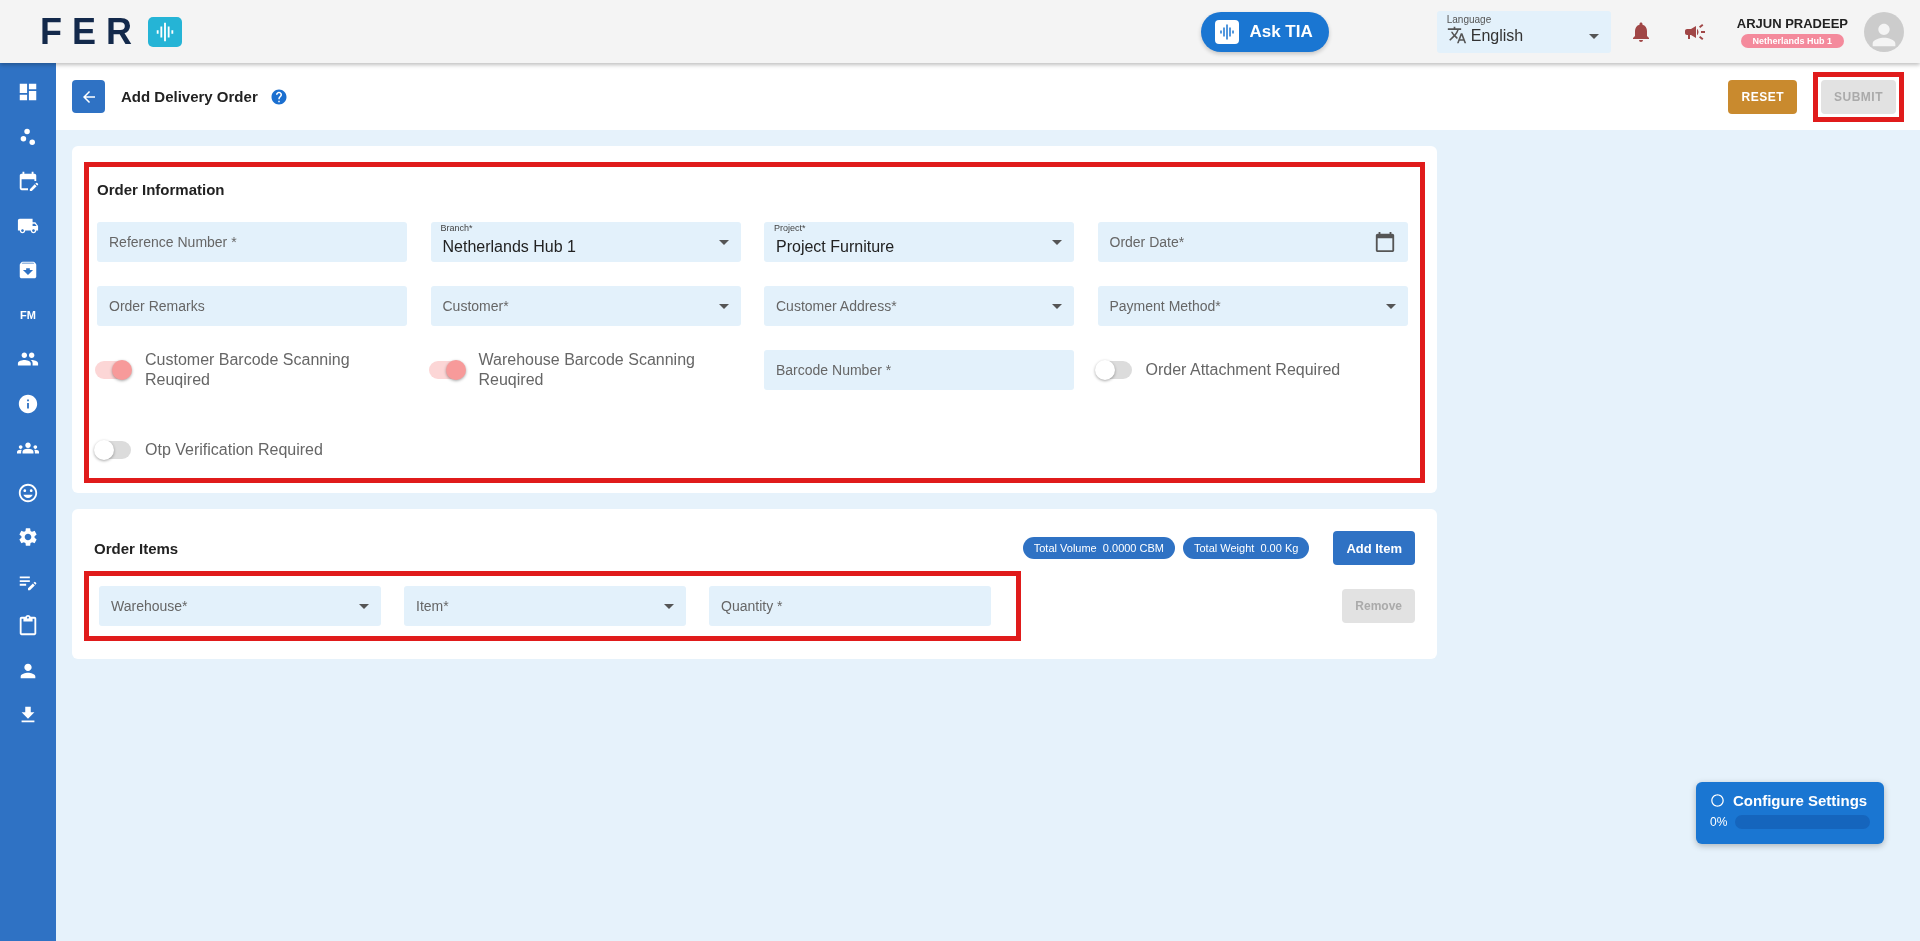 Image resolution: width=1920 pixels, height=941 pixels. Describe the element at coordinates (1227, 31) in the screenshot. I see `assistant-icon` at that location.